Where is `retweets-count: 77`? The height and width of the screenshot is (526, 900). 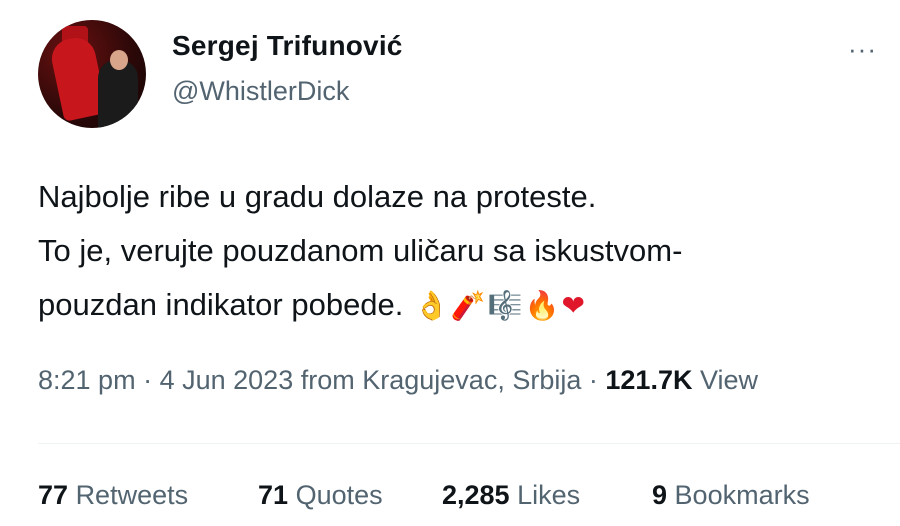
retweets-count: 77 is located at coordinates (53, 495).